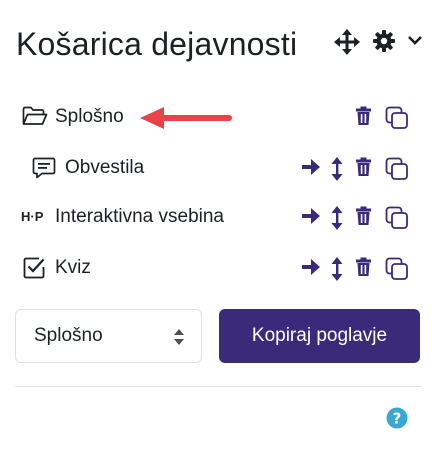 The width and height of the screenshot is (436, 449). What do you see at coordinates (218, 168) in the screenshot?
I see `list-item-activity: Obvestila` at bounding box center [218, 168].